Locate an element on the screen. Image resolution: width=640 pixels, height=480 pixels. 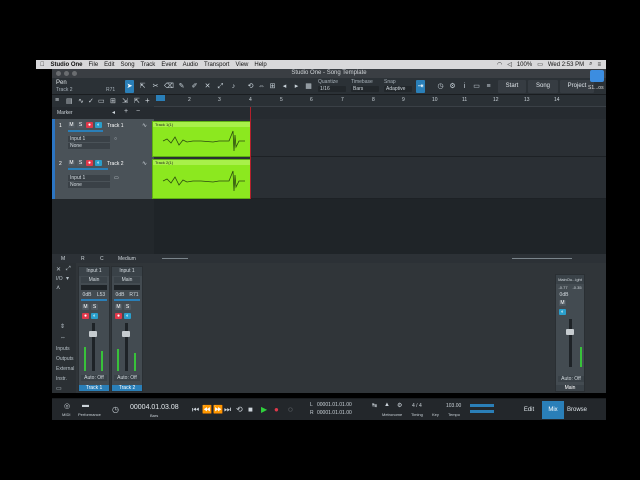
search-icon: ⌕ is located at coordinates (590, 64).